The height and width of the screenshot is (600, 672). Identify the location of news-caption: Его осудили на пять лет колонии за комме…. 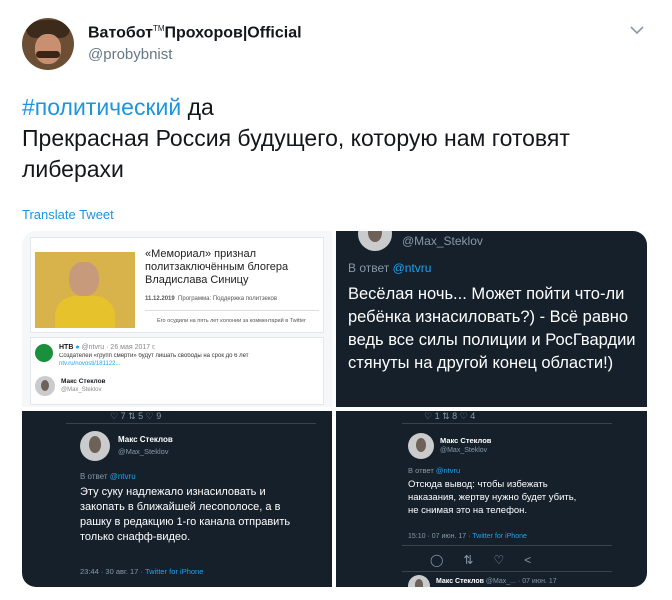
(231, 321).